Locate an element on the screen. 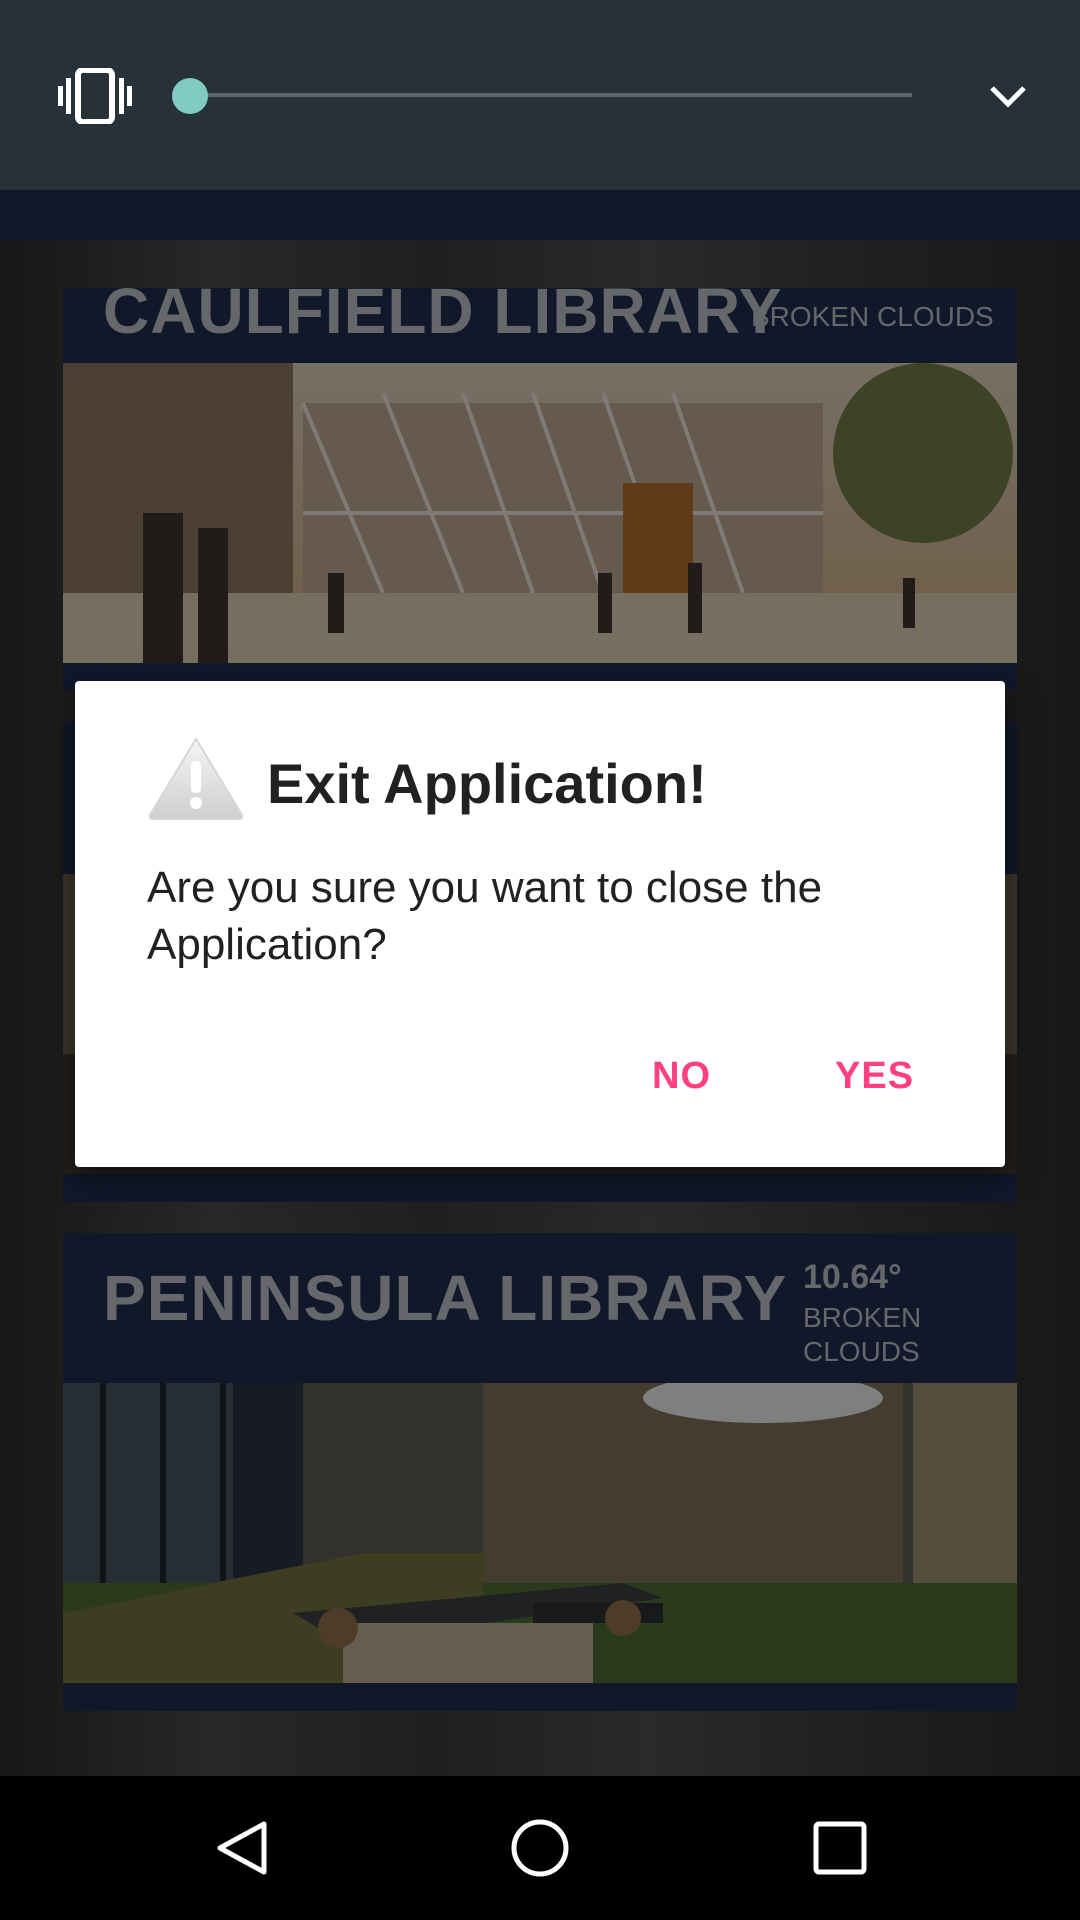  back-icon is located at coordinates (242, 1848).